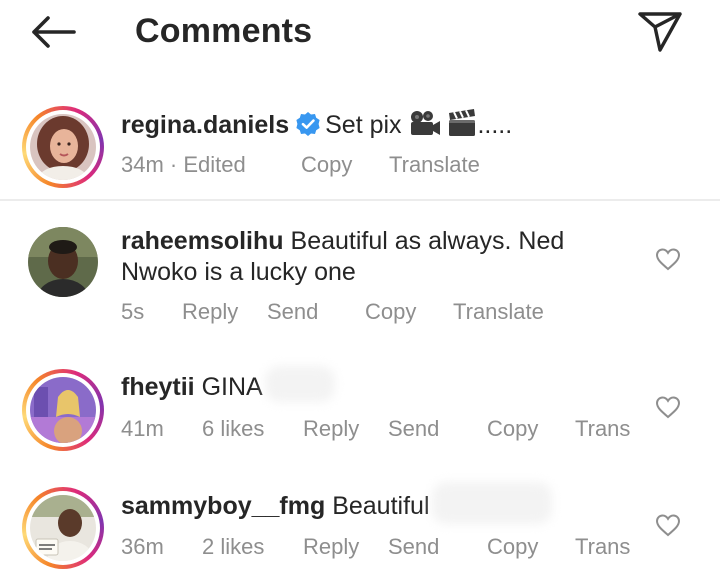  I want to click on clapper-board-emoji-icon, so click(462, 122).